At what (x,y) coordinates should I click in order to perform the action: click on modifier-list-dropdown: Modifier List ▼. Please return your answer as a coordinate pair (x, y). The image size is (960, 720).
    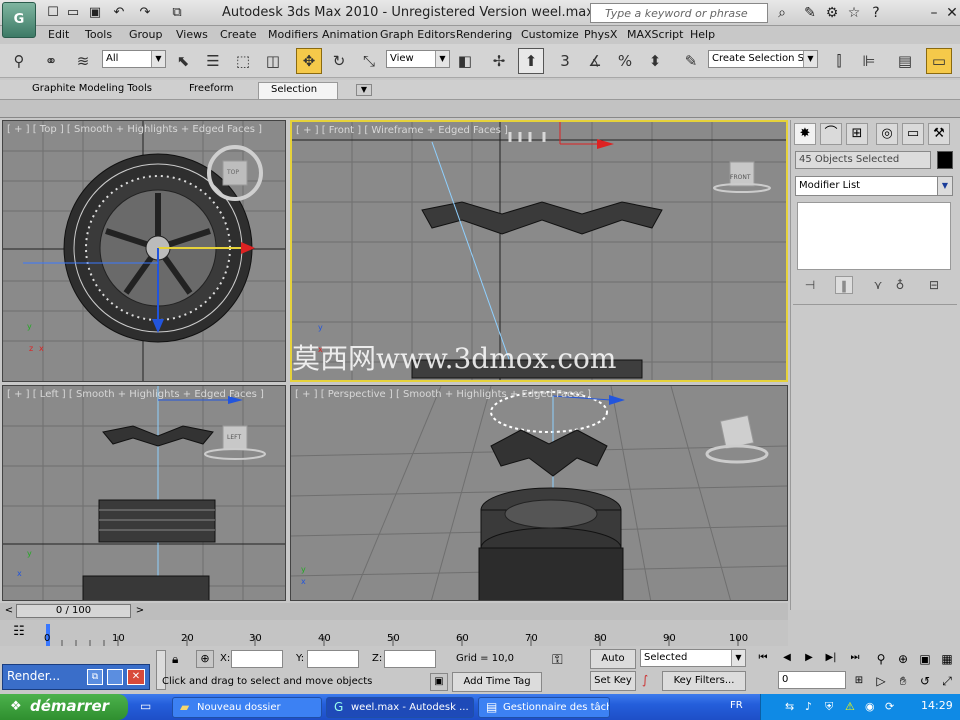
    Looking at the image, I should click on (874, 186).